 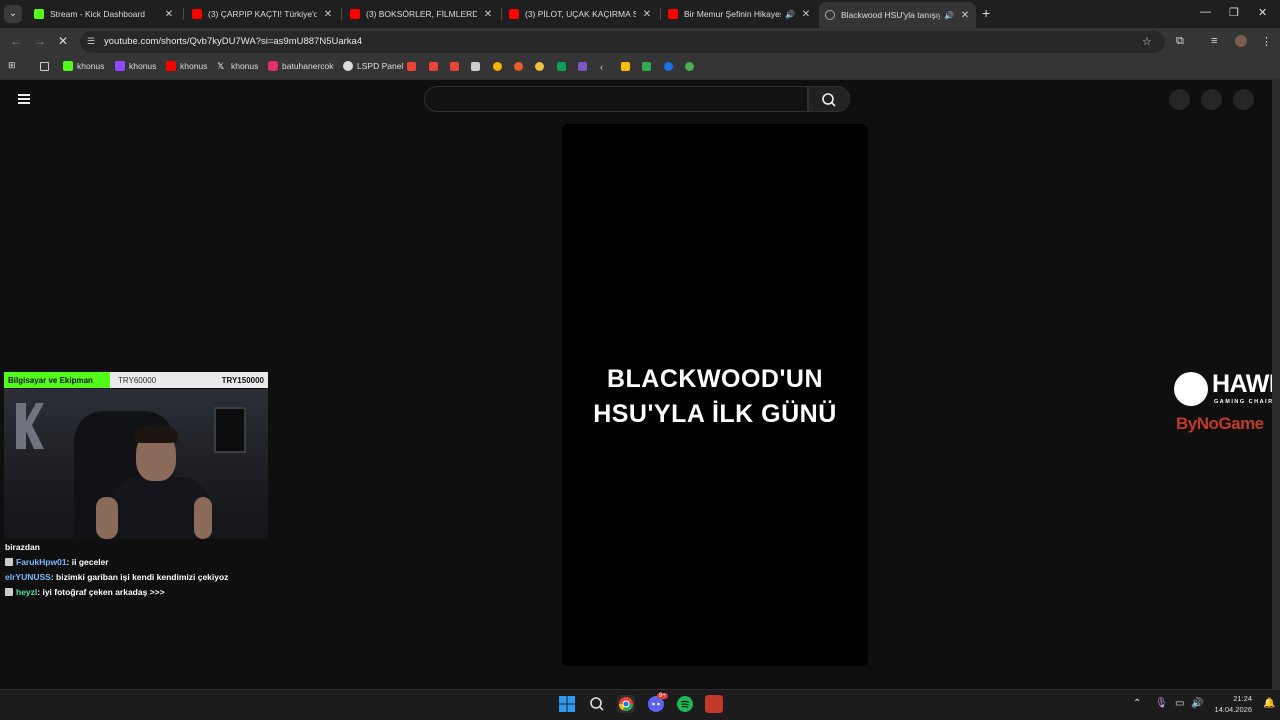 What do you see at coordinates (497, 66) in the screenshot?
I see `game-icon` at bounding box center [497, 66].